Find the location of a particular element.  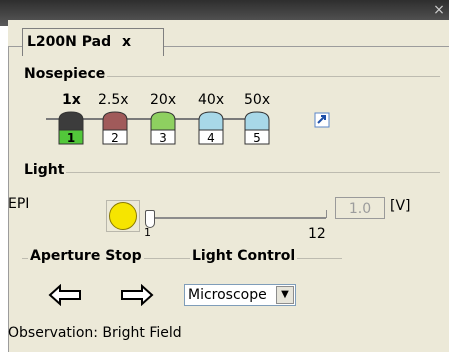

observation-status: Observation: Bright Field is located at coordinates (95, 333).